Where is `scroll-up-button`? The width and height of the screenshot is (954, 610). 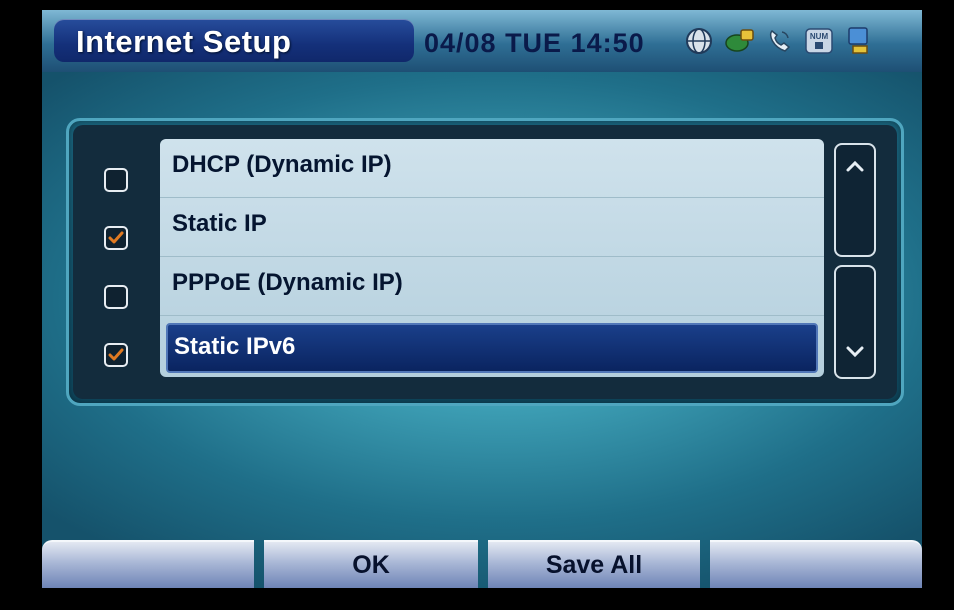
scroll-up-button is located at coordinates (855, 200).